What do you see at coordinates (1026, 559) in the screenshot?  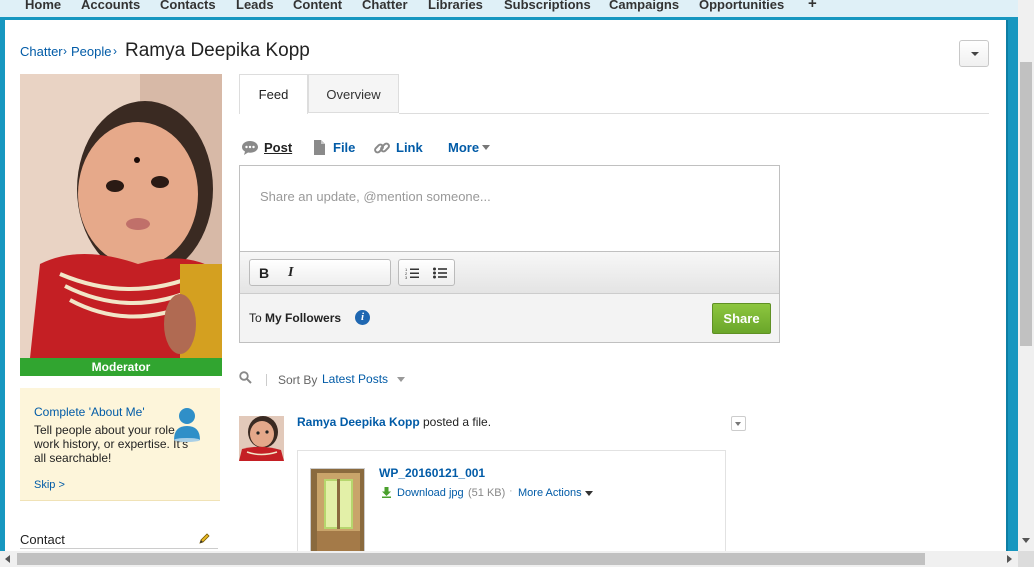 I see `scrollbar-corner` at bounding box center [1026, 559].